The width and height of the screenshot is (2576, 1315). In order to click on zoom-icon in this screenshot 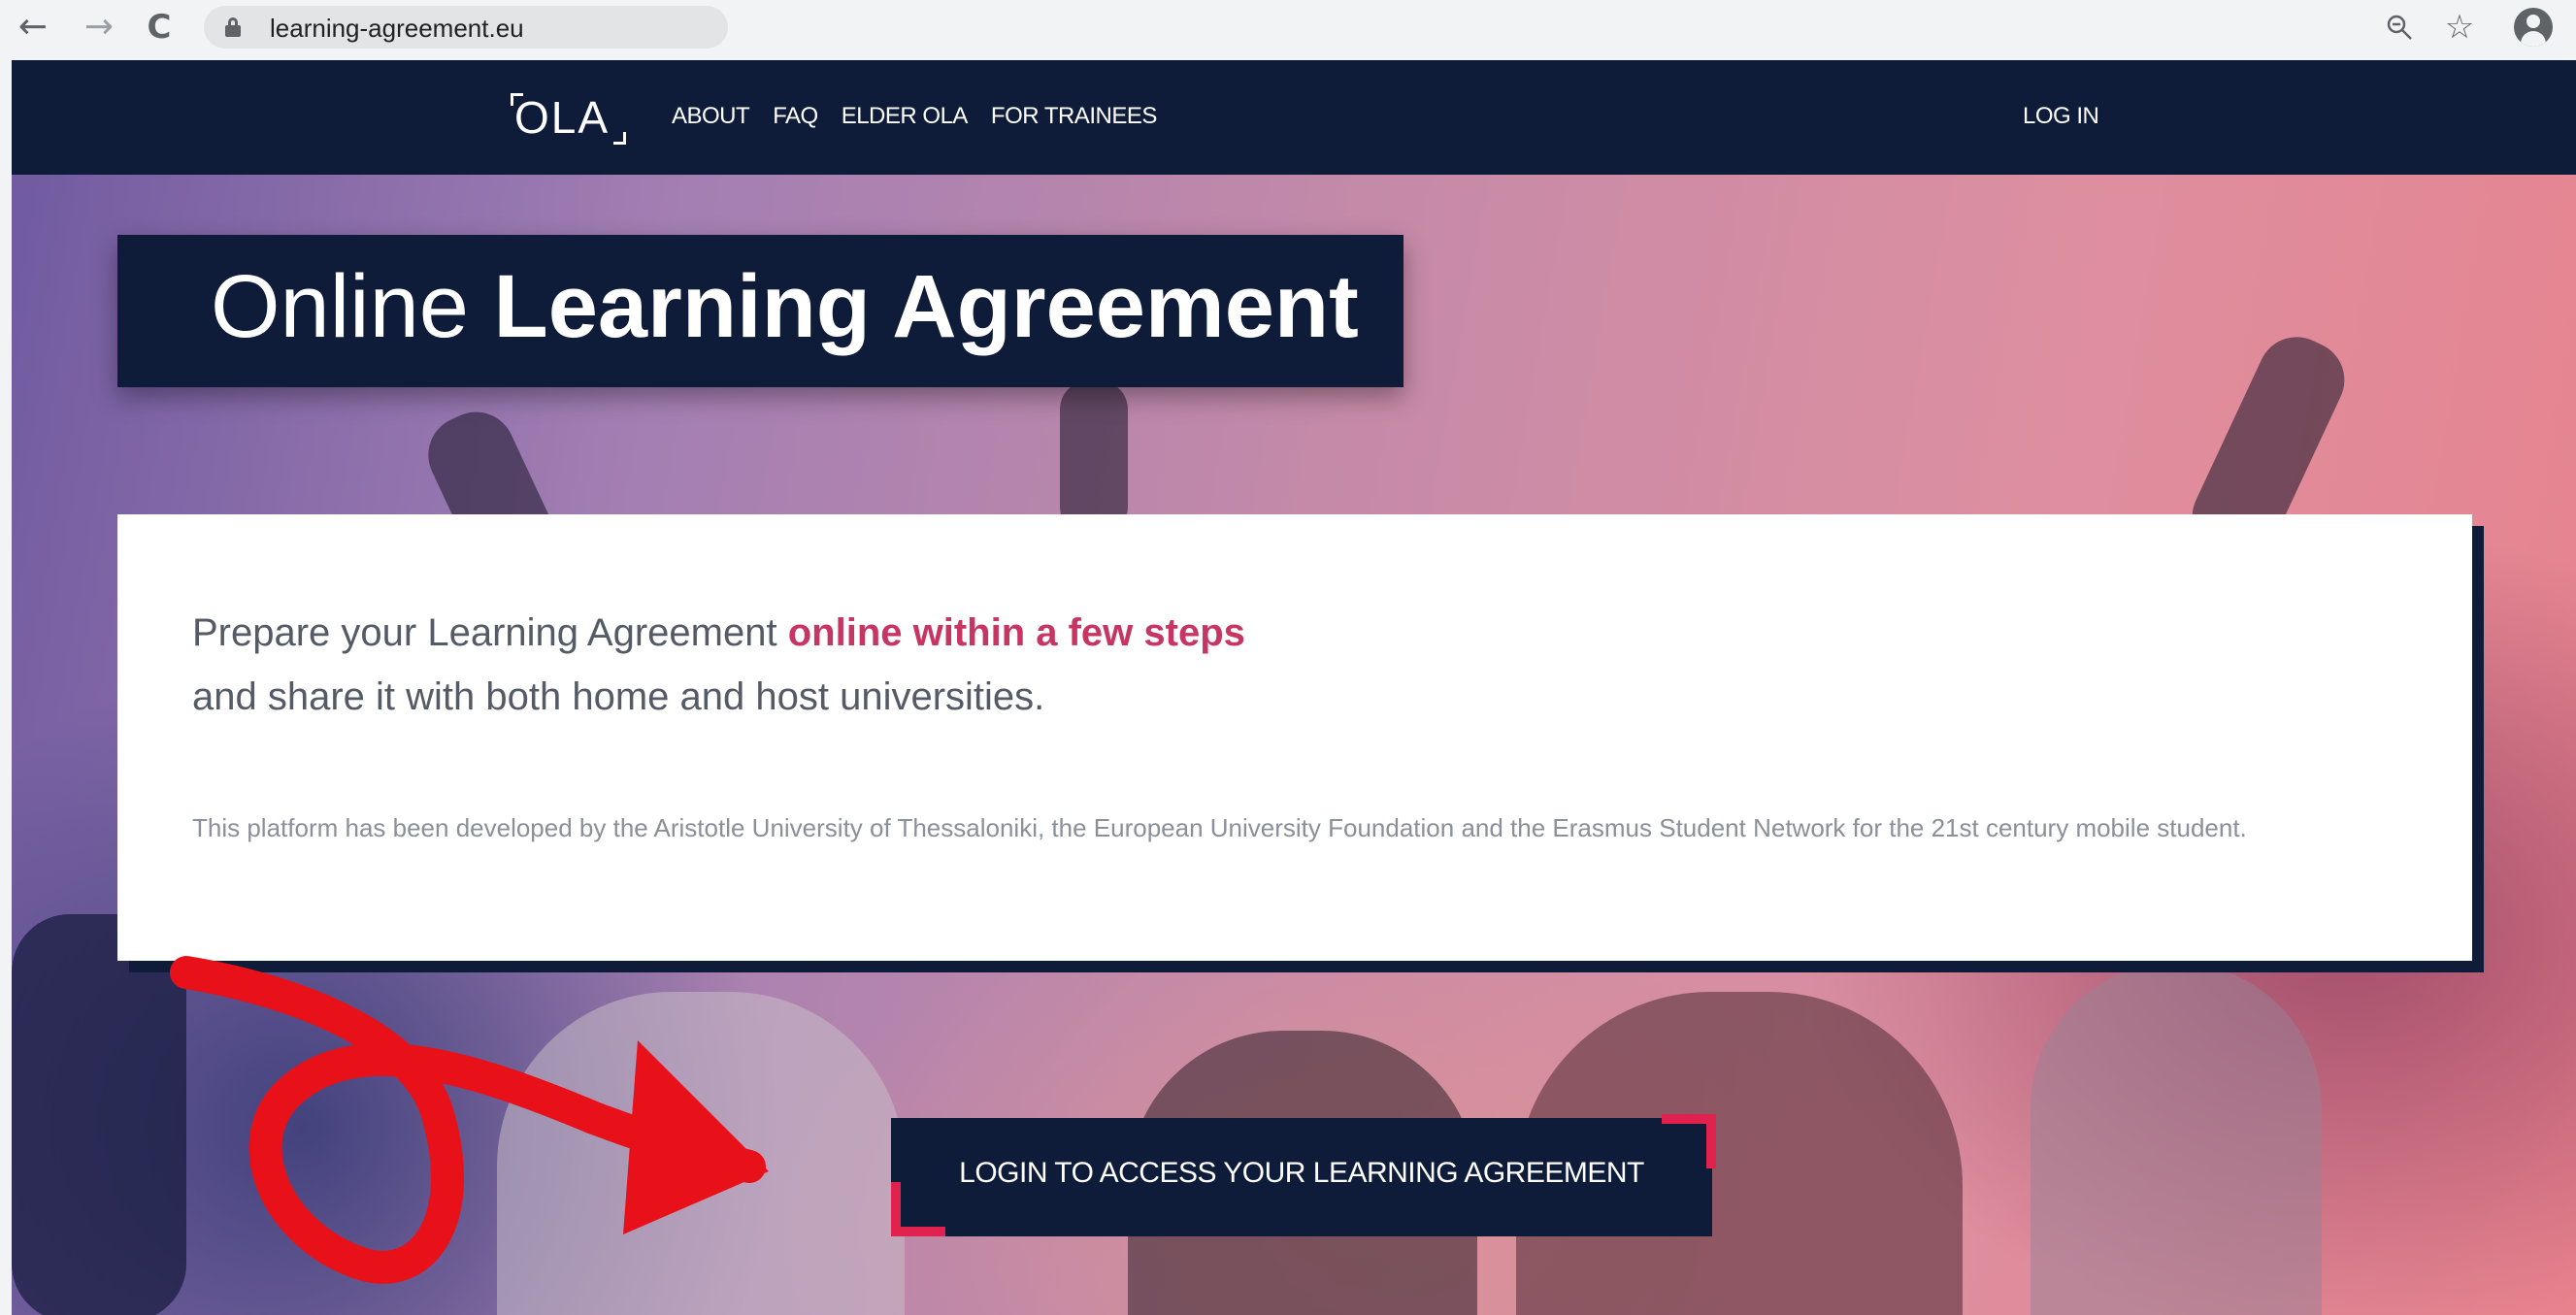, I will do `click(2399, 27)`.